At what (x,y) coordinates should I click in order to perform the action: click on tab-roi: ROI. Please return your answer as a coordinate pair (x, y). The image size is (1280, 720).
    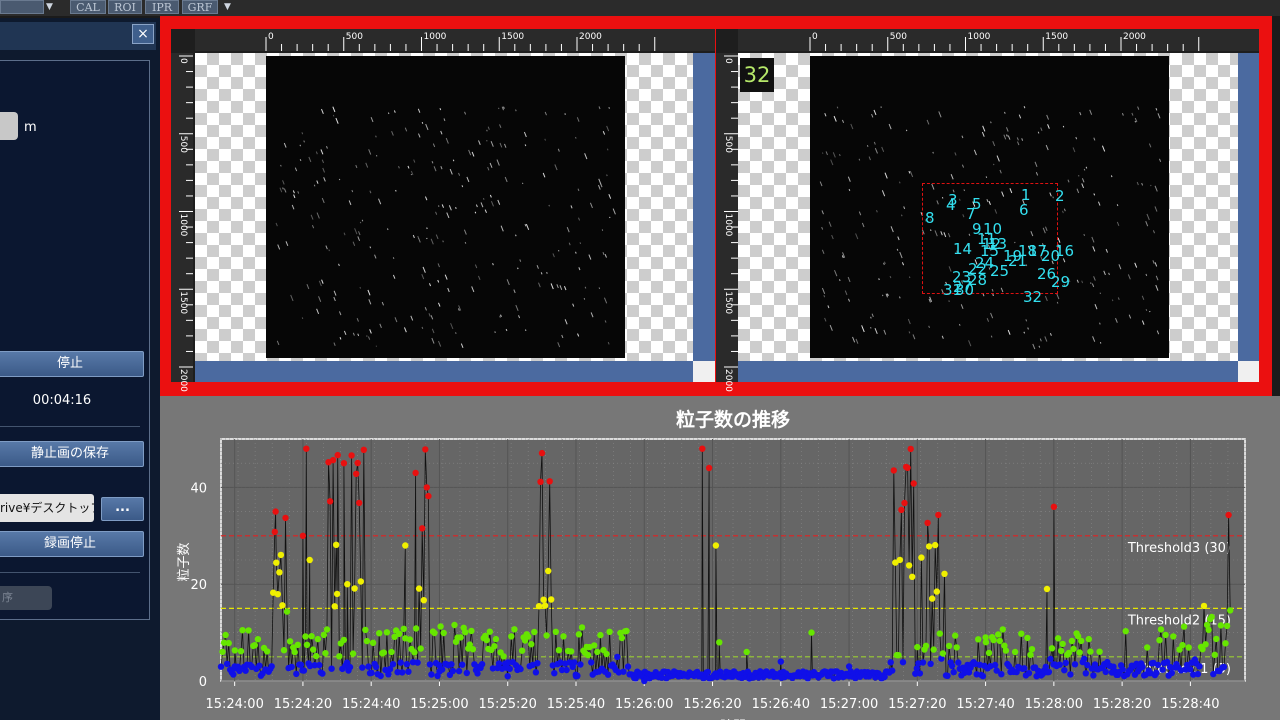
    Looking at the image, I should click on (125, 7).